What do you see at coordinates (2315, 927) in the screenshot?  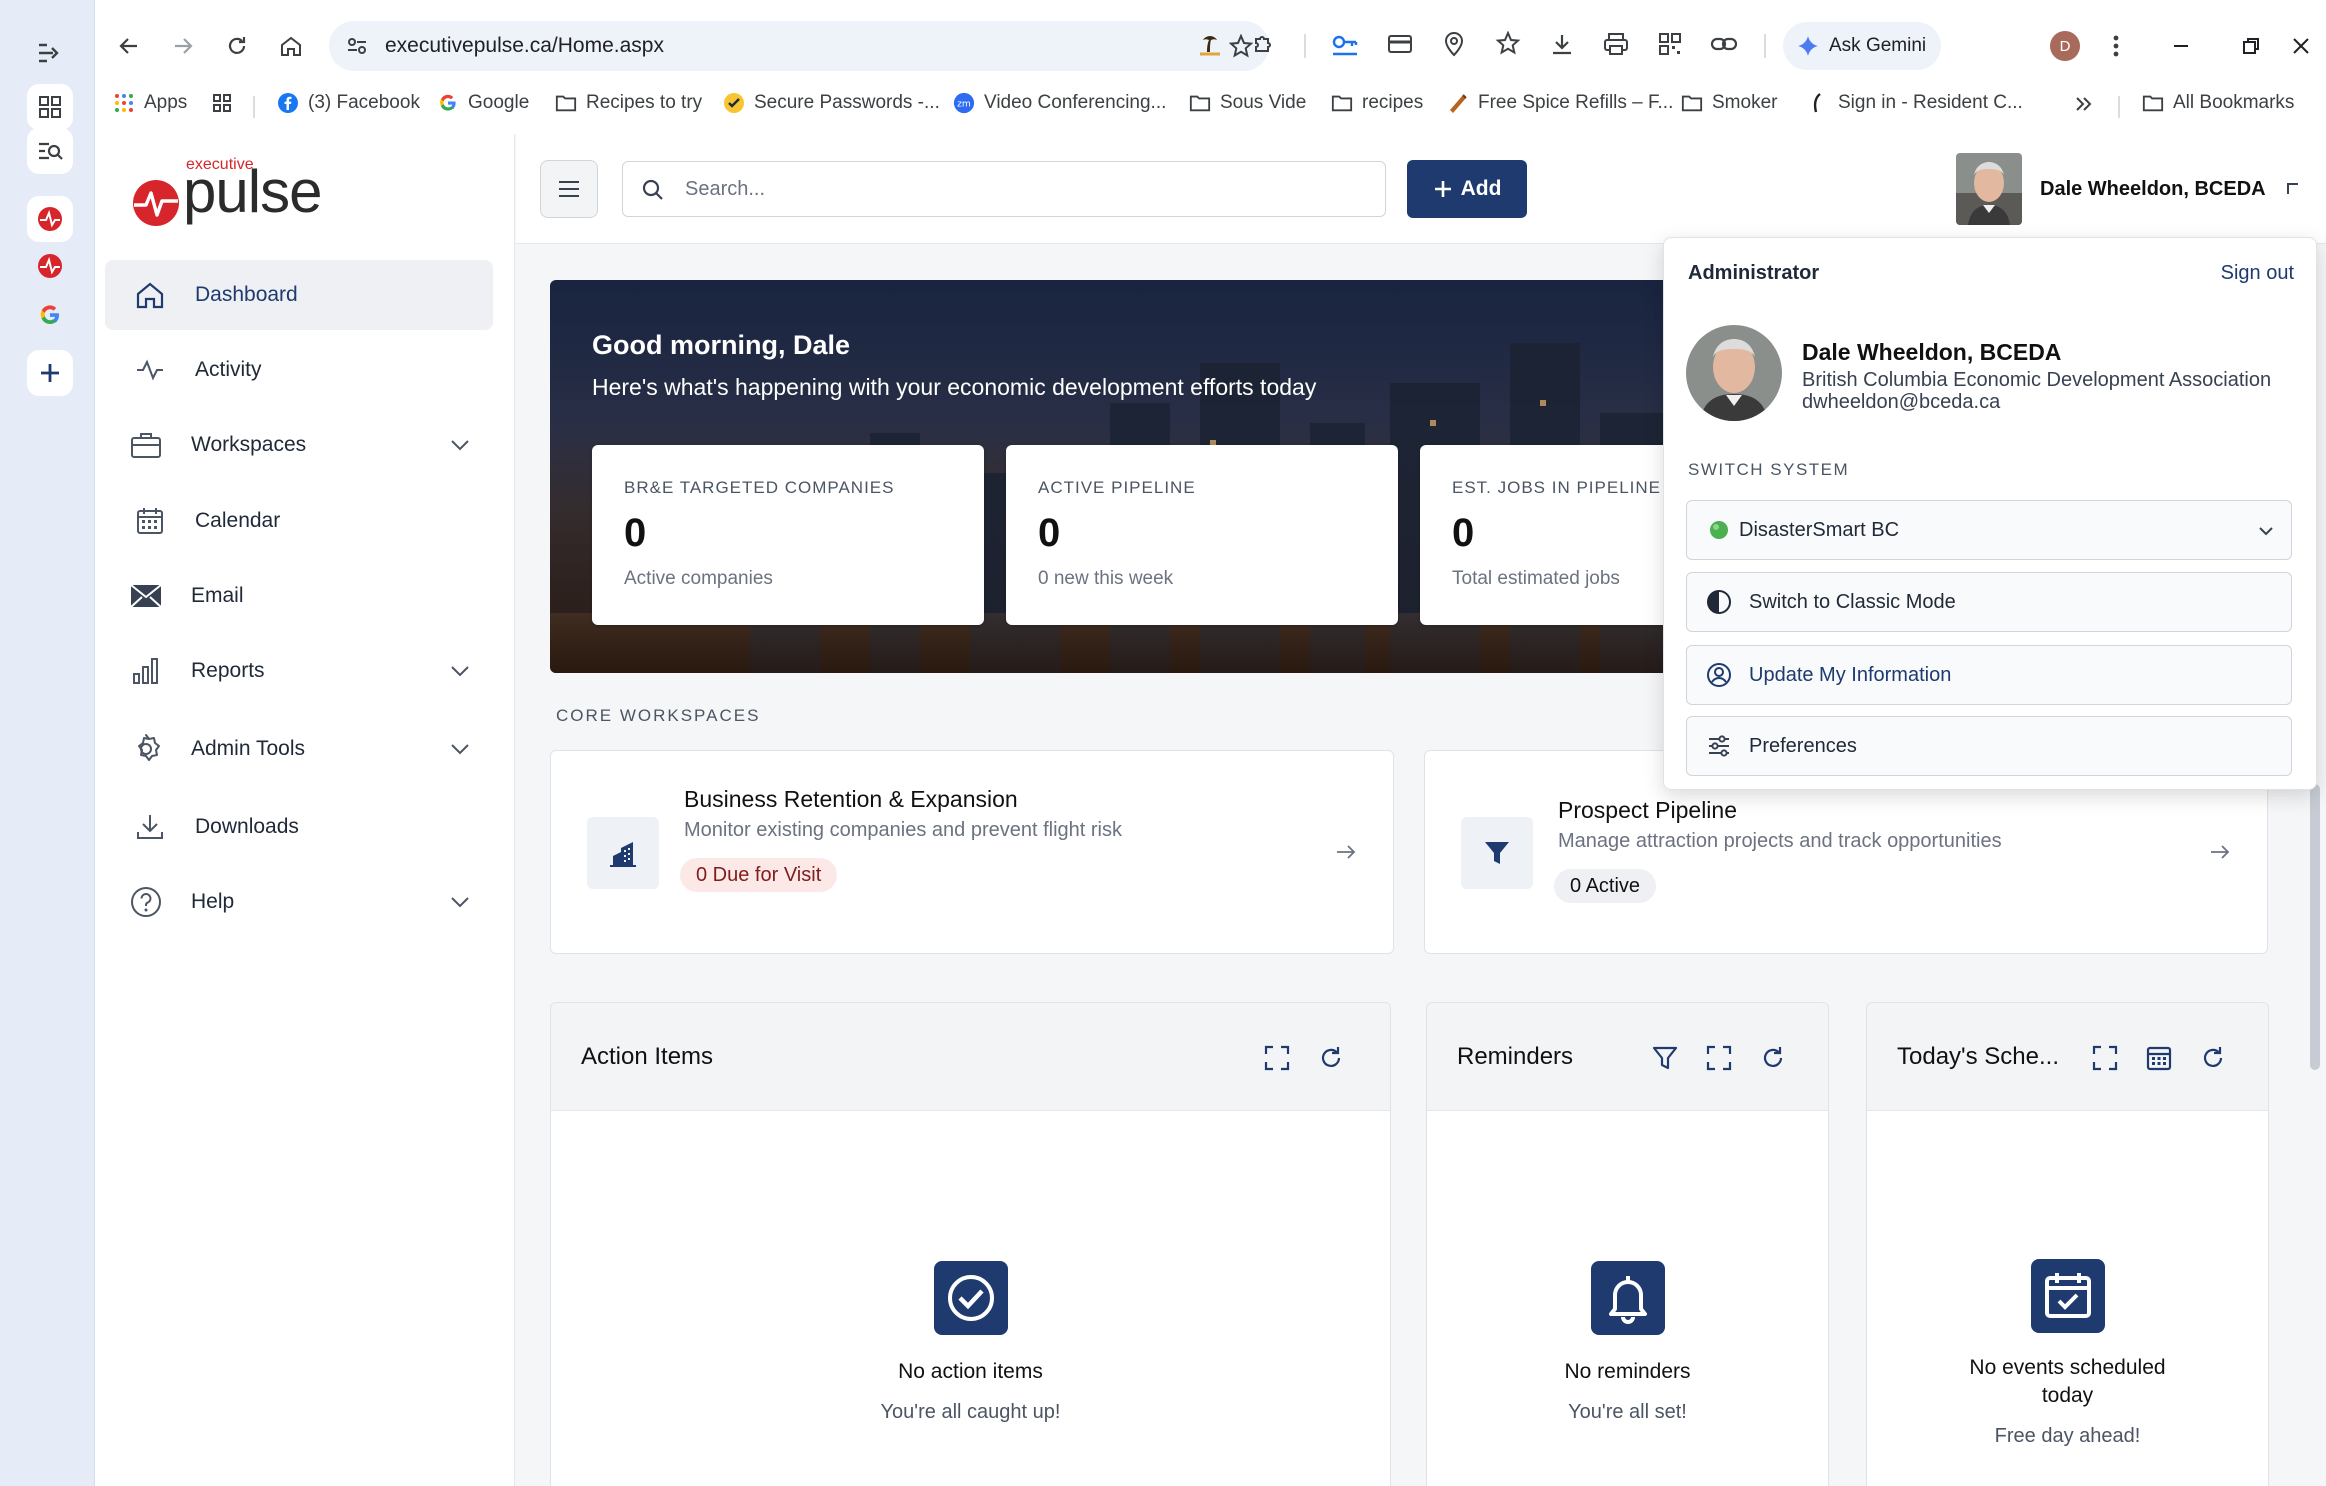 I see `scrollbar-thumb` at bounding box center [2315, 927].